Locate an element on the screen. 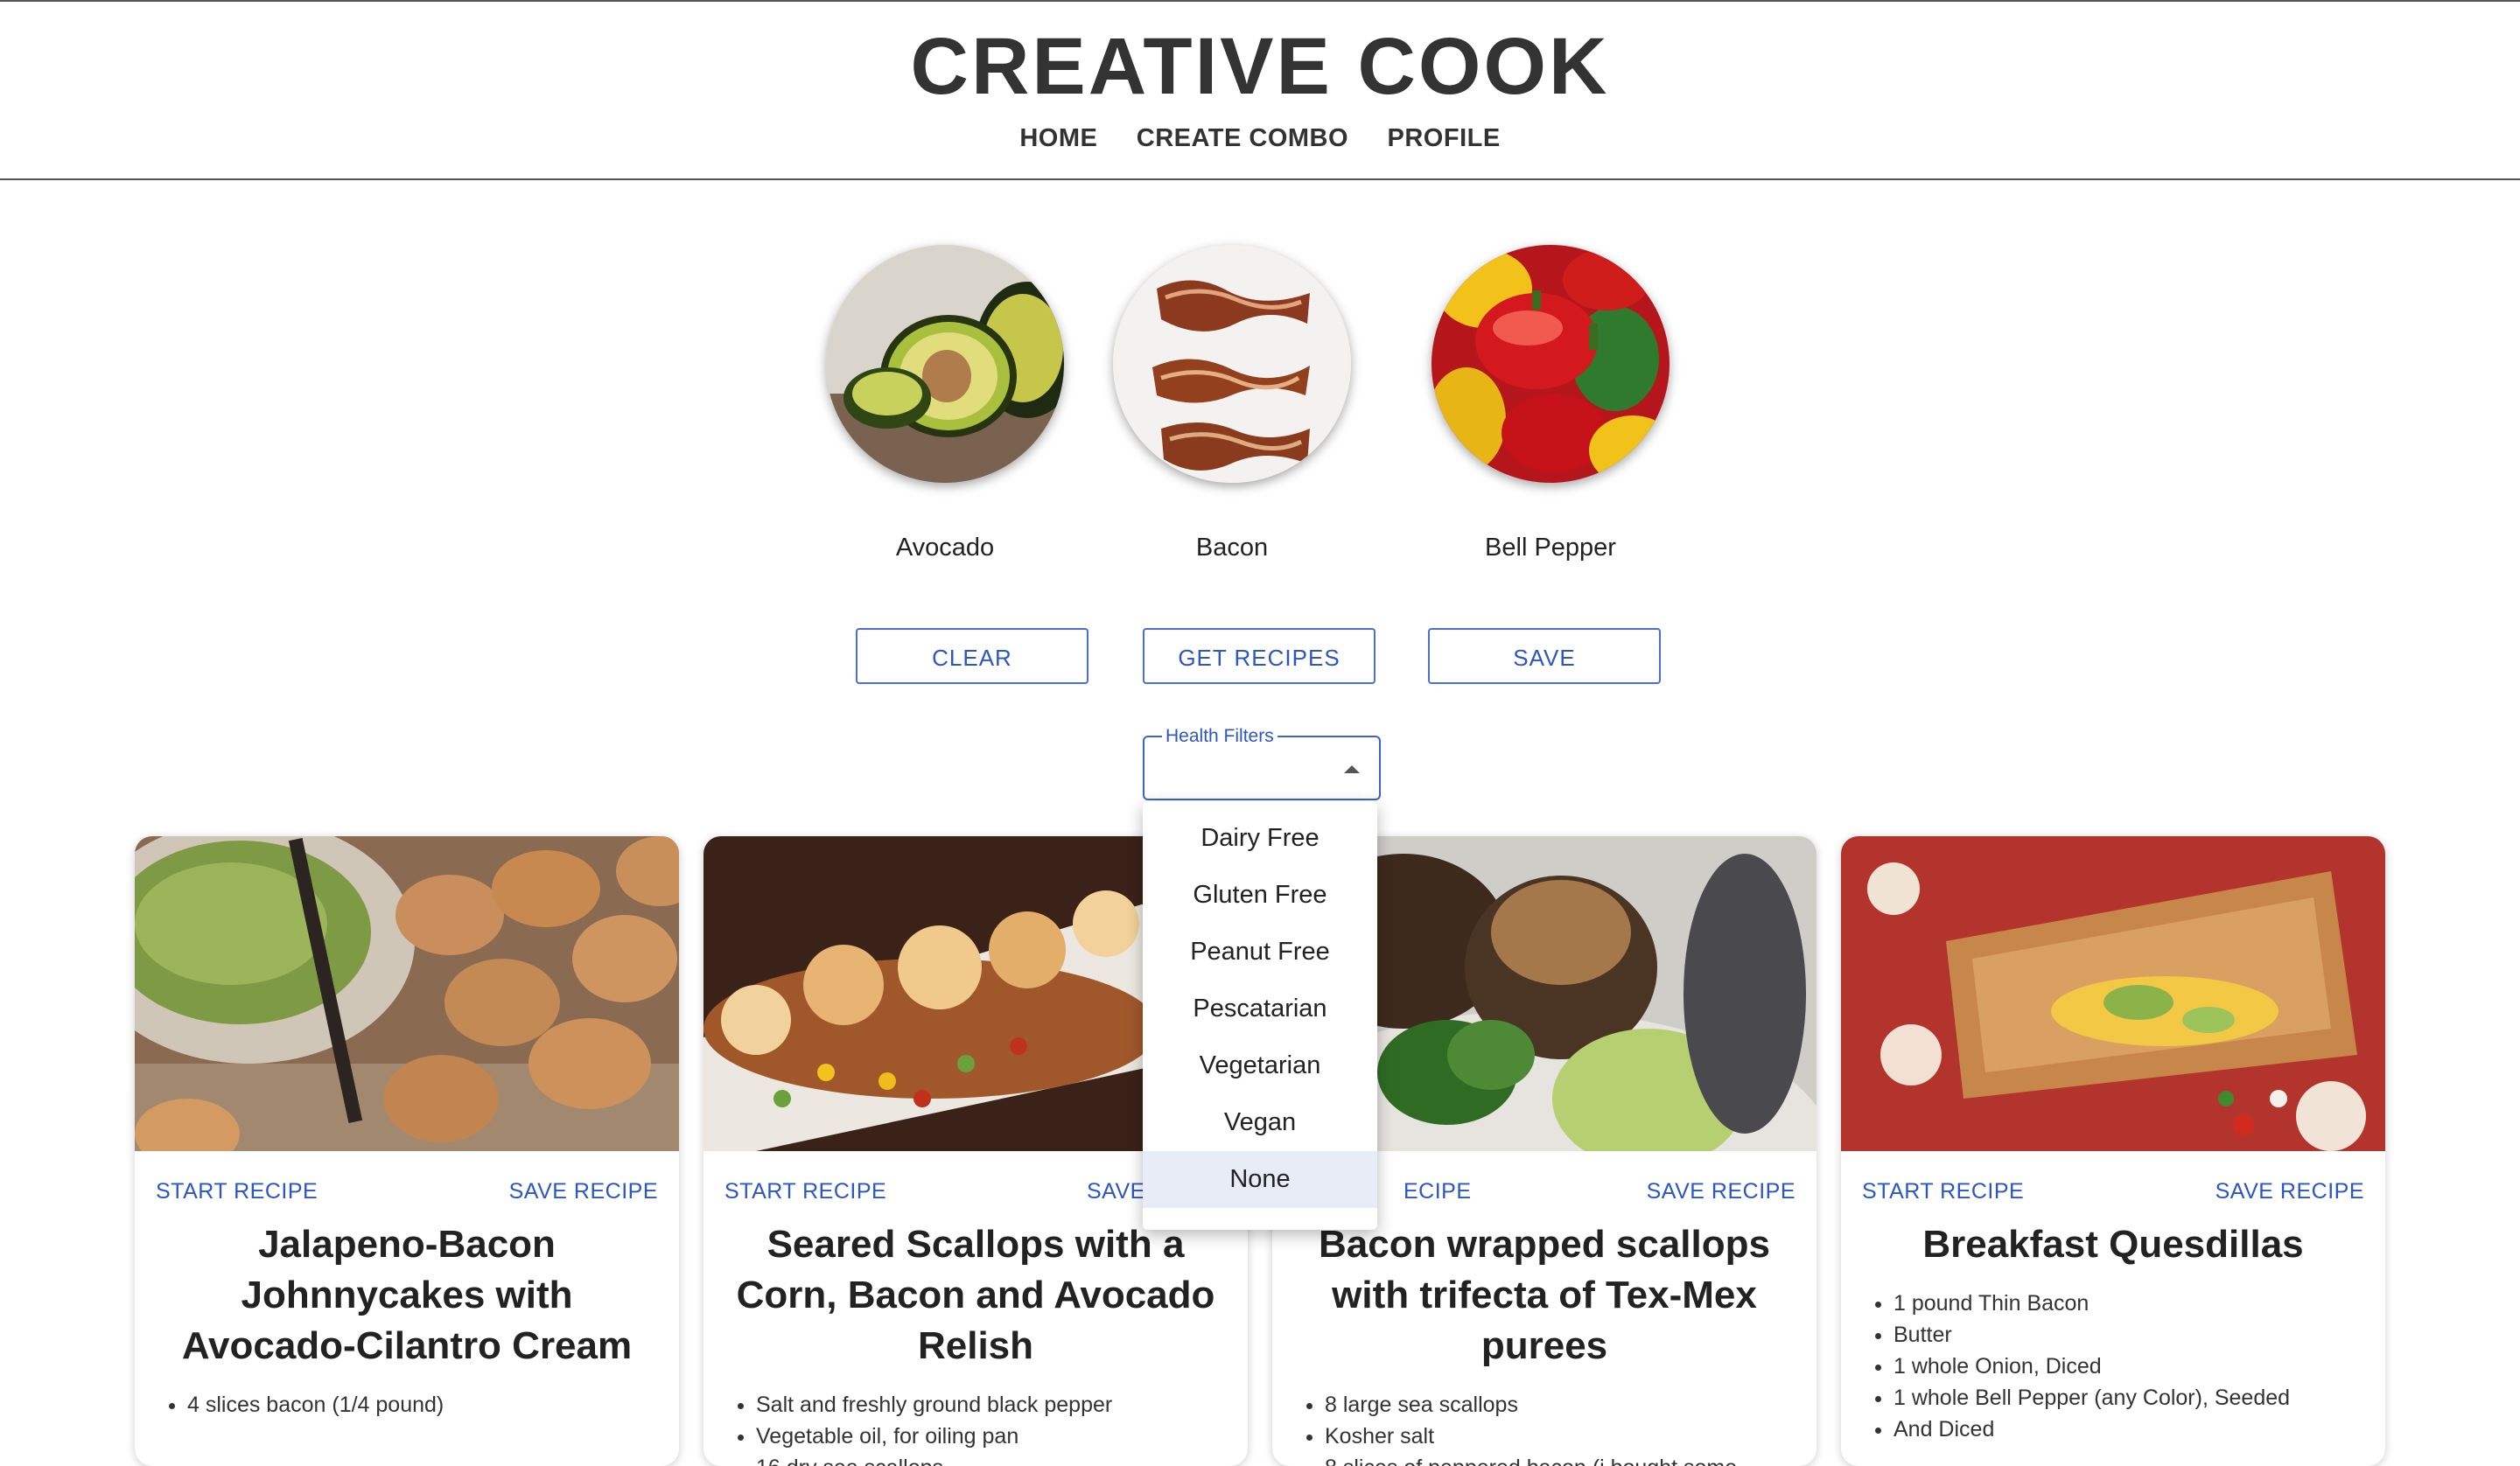 The height and width of the screenshot is (1466, 2520). list-item: 1 pound Thin Bacon is located at coordinates (2139, 1304).